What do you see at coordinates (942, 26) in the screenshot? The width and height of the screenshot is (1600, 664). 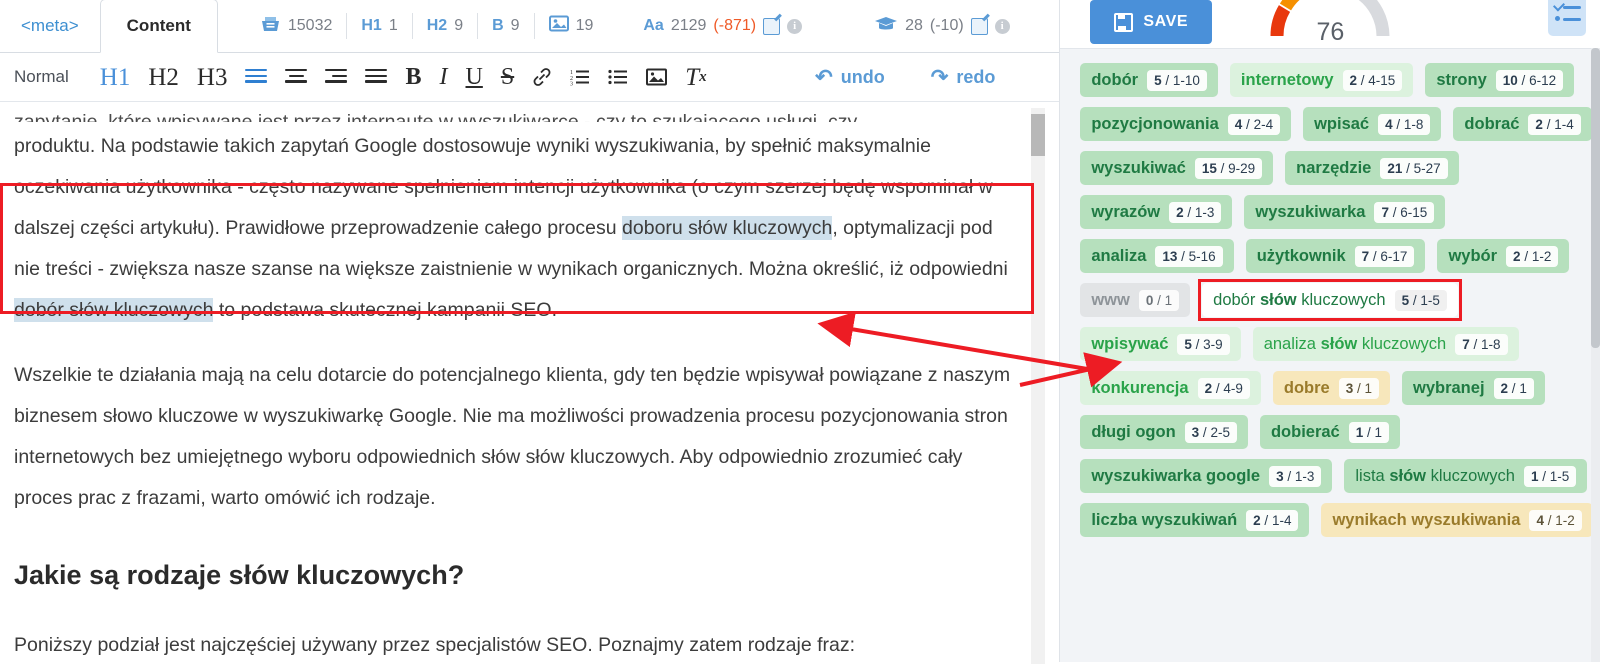 I see `stat-readability: 28 (-10) i` at bounding box center [942, 26].